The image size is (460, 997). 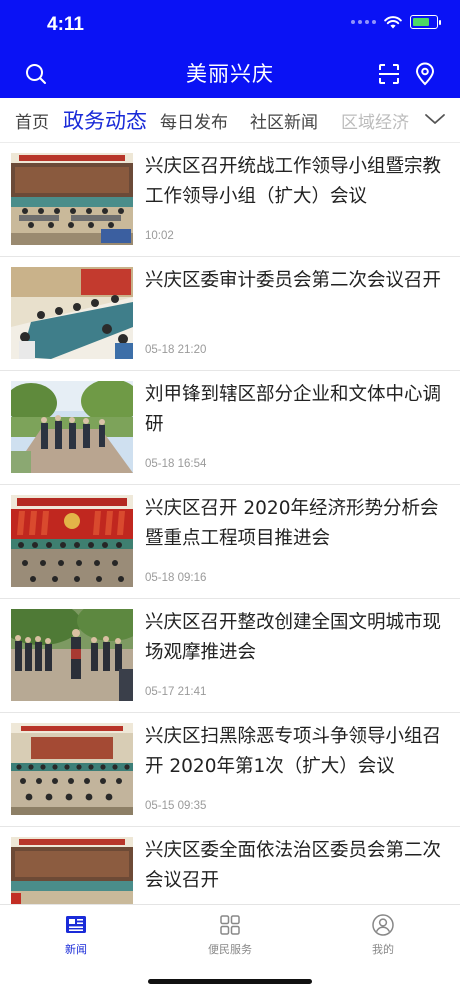 I want to click on news-title: 兴庆区召开 2020年经济形势分析会暨重点工程项目推进会, so click(x=292, y=523).